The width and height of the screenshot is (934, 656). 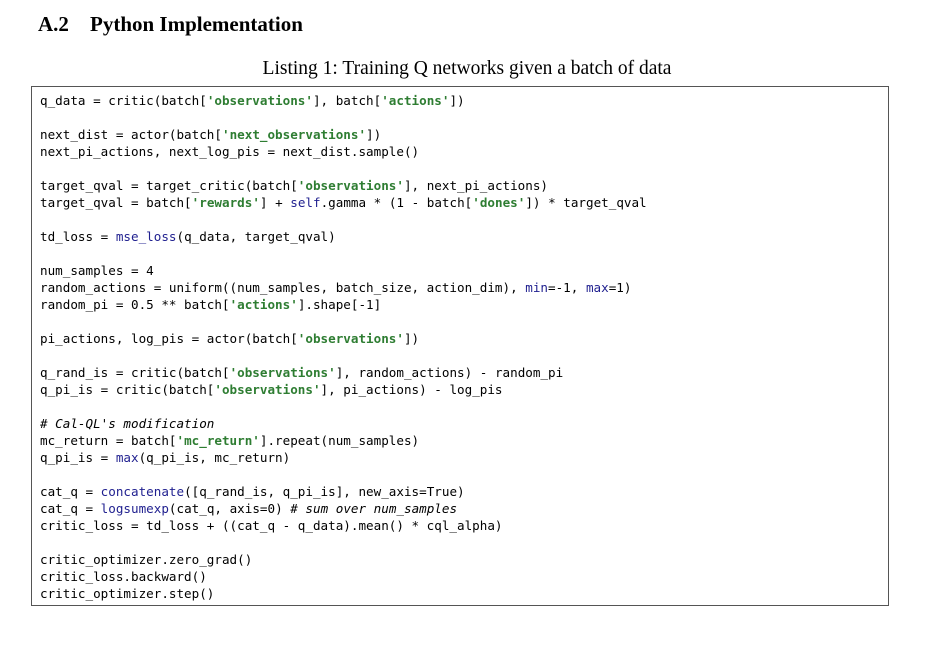 What do you see at coordinates (108, 440) in the screenshot?
I see `code-text: mc_return = batch[` at bounding box center [108, 440].